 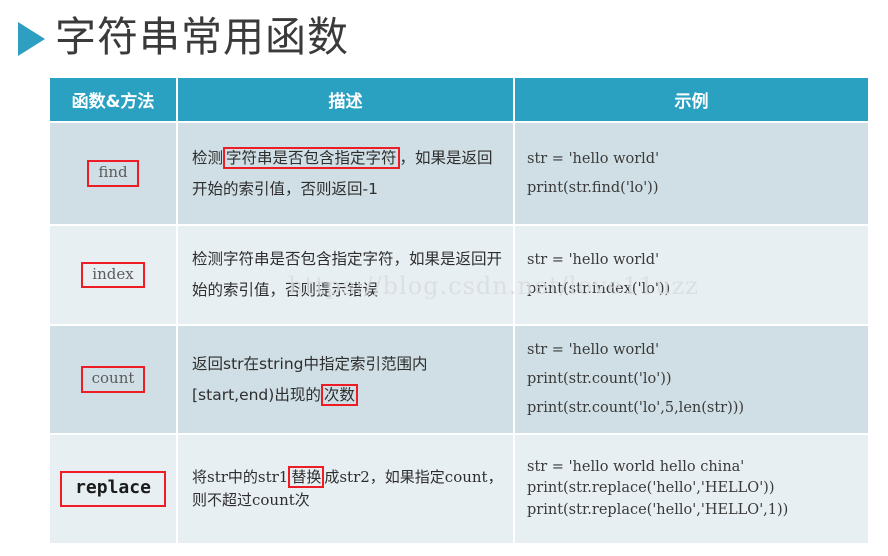 I want to click on column-header-example: 示例, so click(x=691, y=99).